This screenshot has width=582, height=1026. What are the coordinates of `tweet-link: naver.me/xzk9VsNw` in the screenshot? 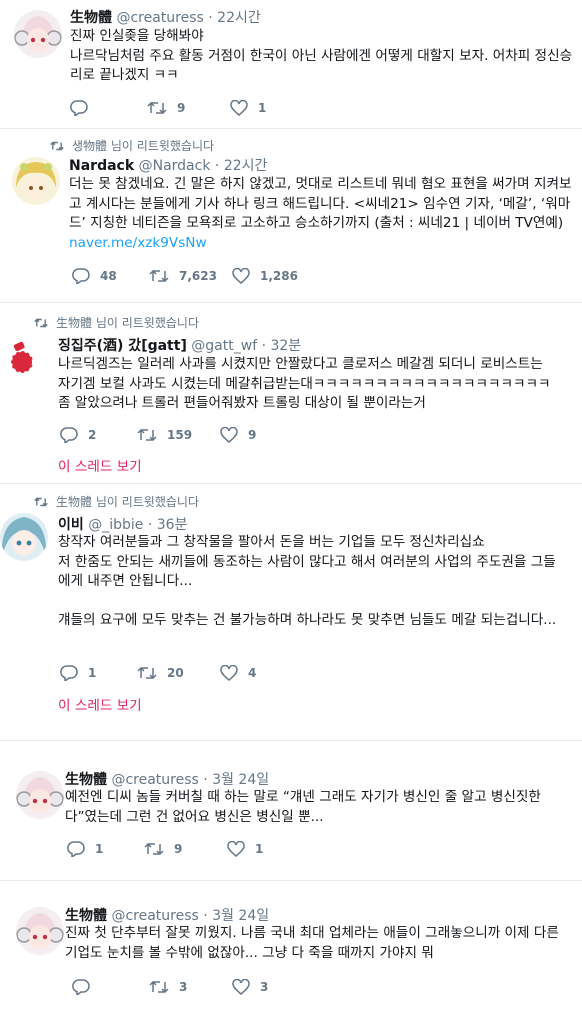 It's located at (138, 243).